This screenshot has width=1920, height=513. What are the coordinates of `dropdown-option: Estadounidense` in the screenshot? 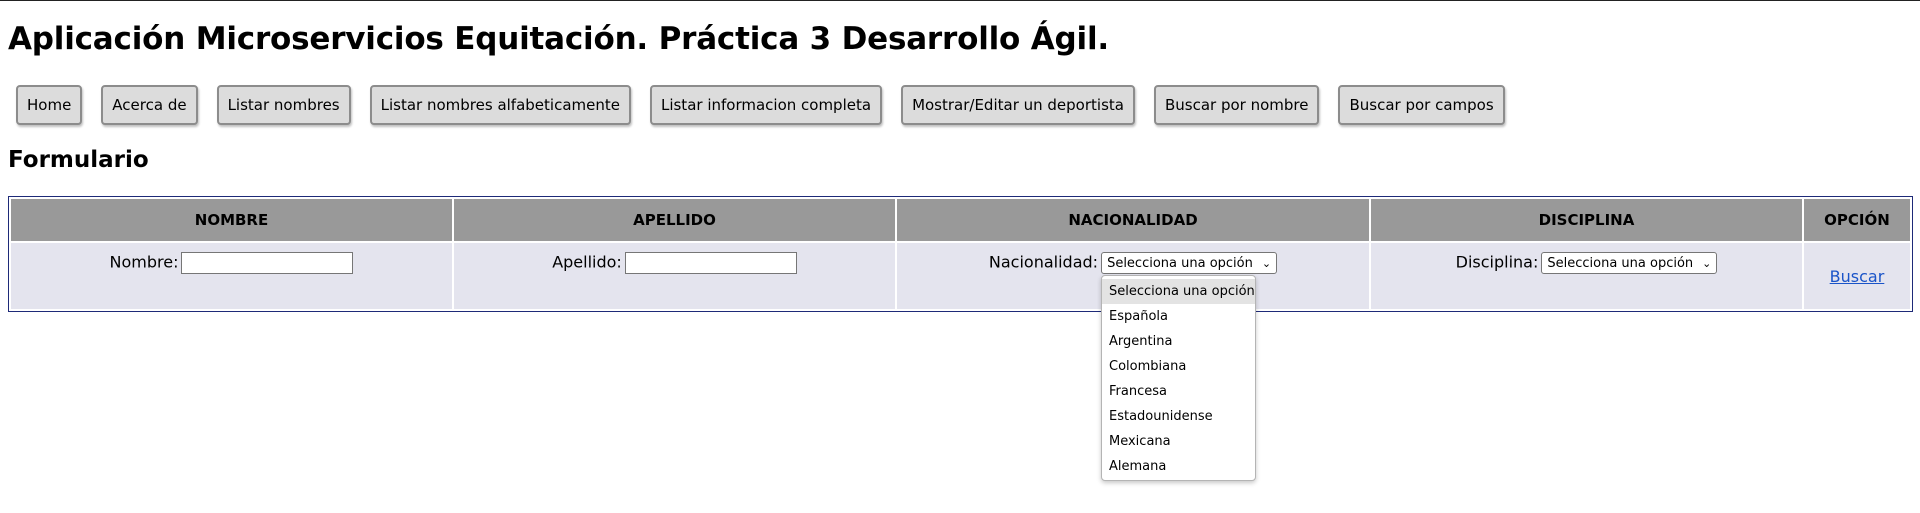 It's located at (1178, 416).